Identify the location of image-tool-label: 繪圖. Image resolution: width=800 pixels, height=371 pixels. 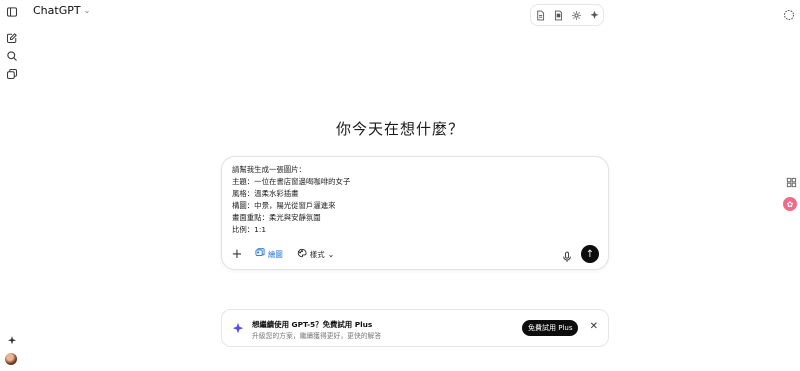
(275, 254).